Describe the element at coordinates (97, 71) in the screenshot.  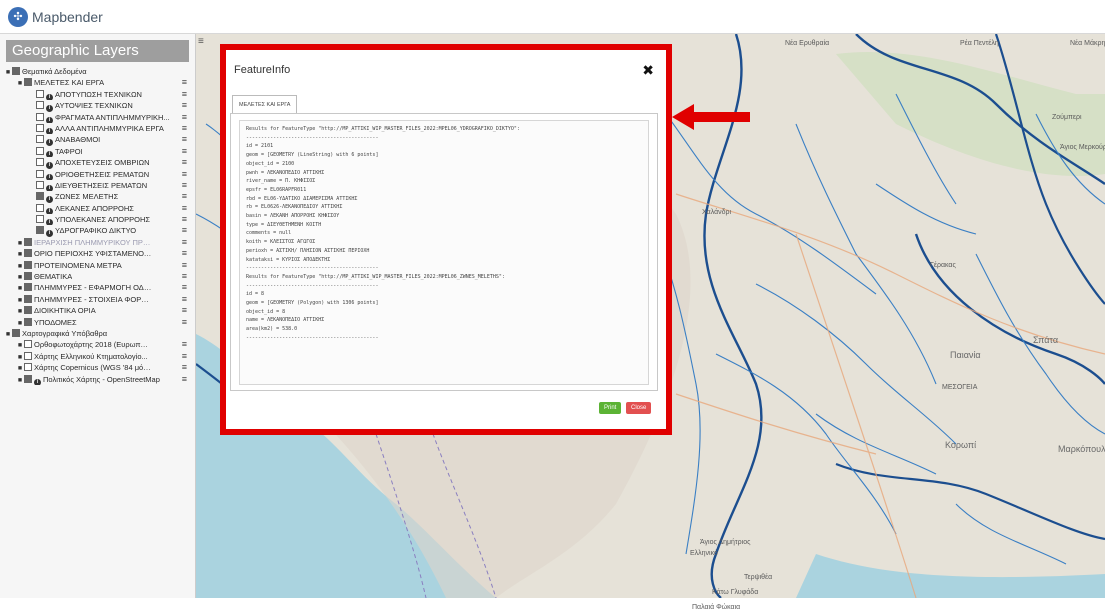
I see `layer-tree-item: ■ Θεματικά Δεδομένα` at that location.